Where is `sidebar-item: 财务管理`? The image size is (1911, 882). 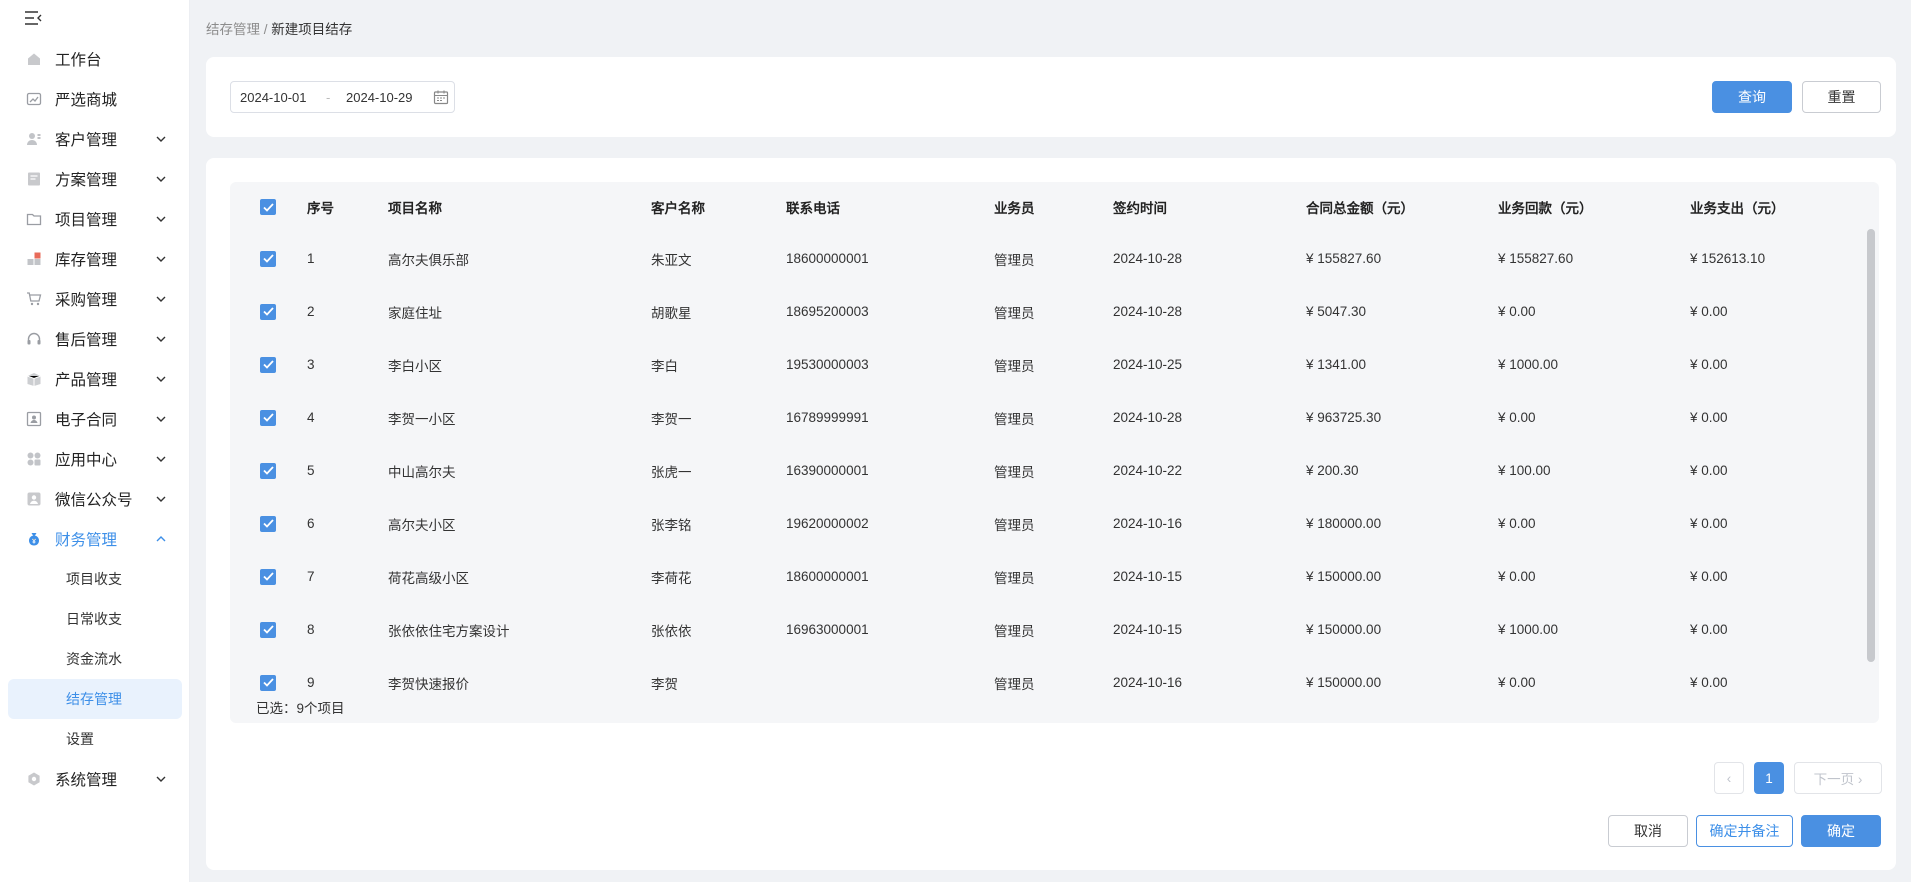
sidebar-item: 财务管理 is located at coordinates (95, 539).